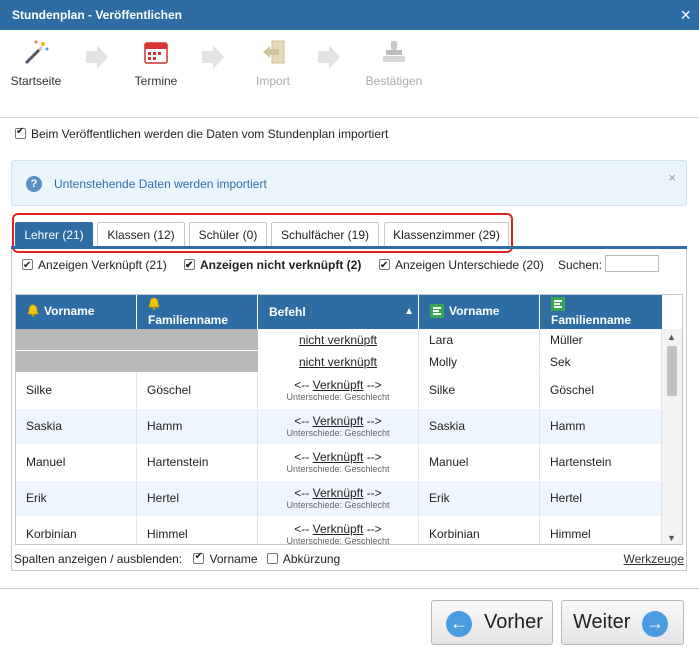 The width and height of the screenshot is (699, 657). I want to click on grid-cell: Saskia, so click(76, 426).